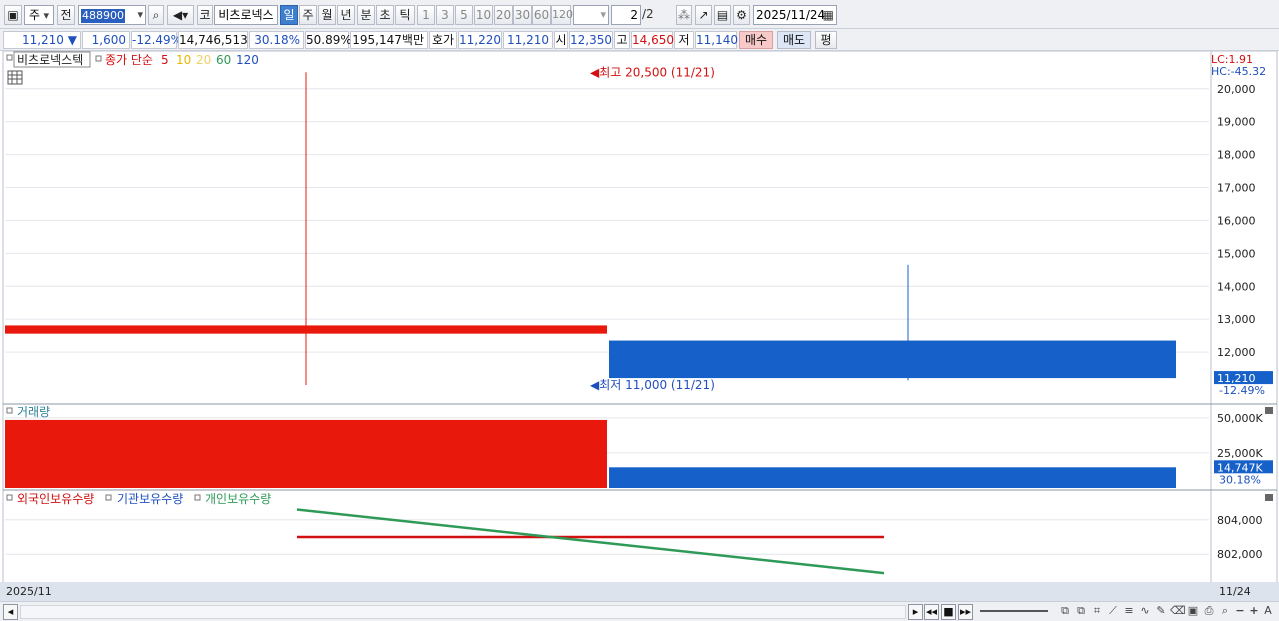 The width and height of the screenshot is (1279, 621). I want to click on buy-button: 매수, so click(756, 40).